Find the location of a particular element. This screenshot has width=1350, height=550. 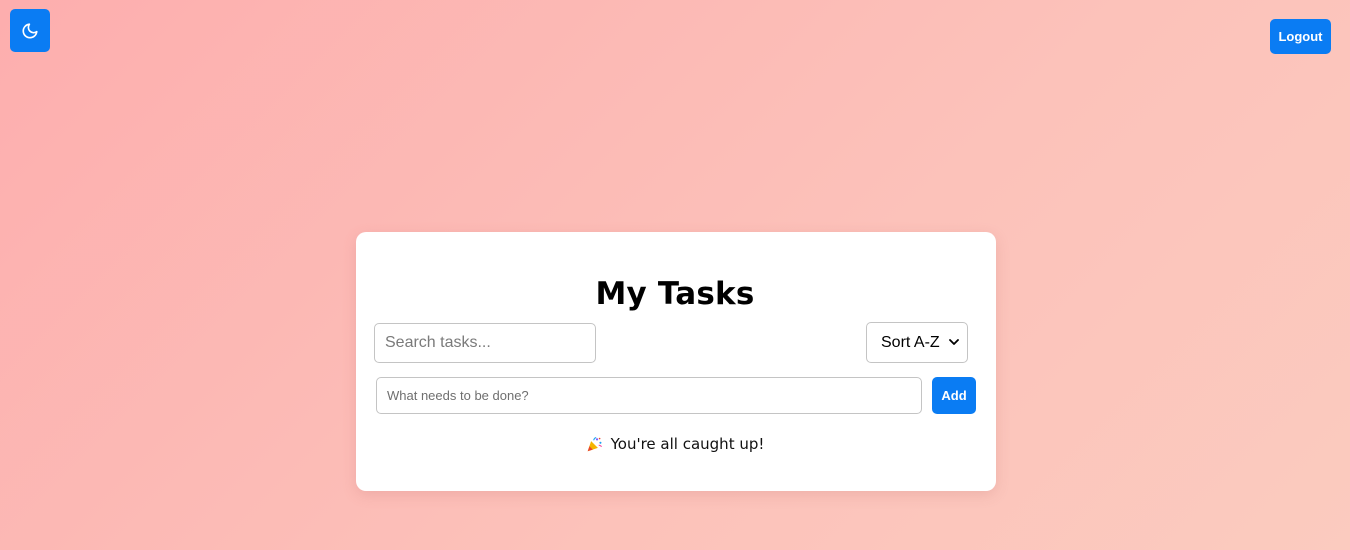

empty-state: You're all caught up! is located at coordinates (675, 444).